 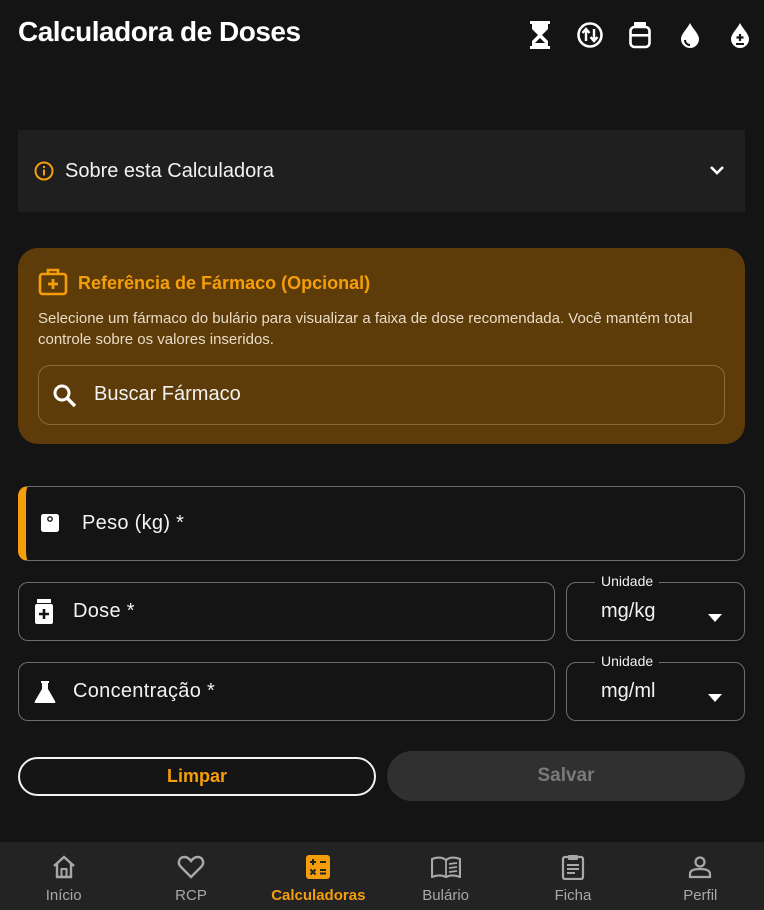 What do you see at coordinates (144, 691) in the screenshot?
I see `concentration-label: Concentração *` at bounding box center [144, 691].